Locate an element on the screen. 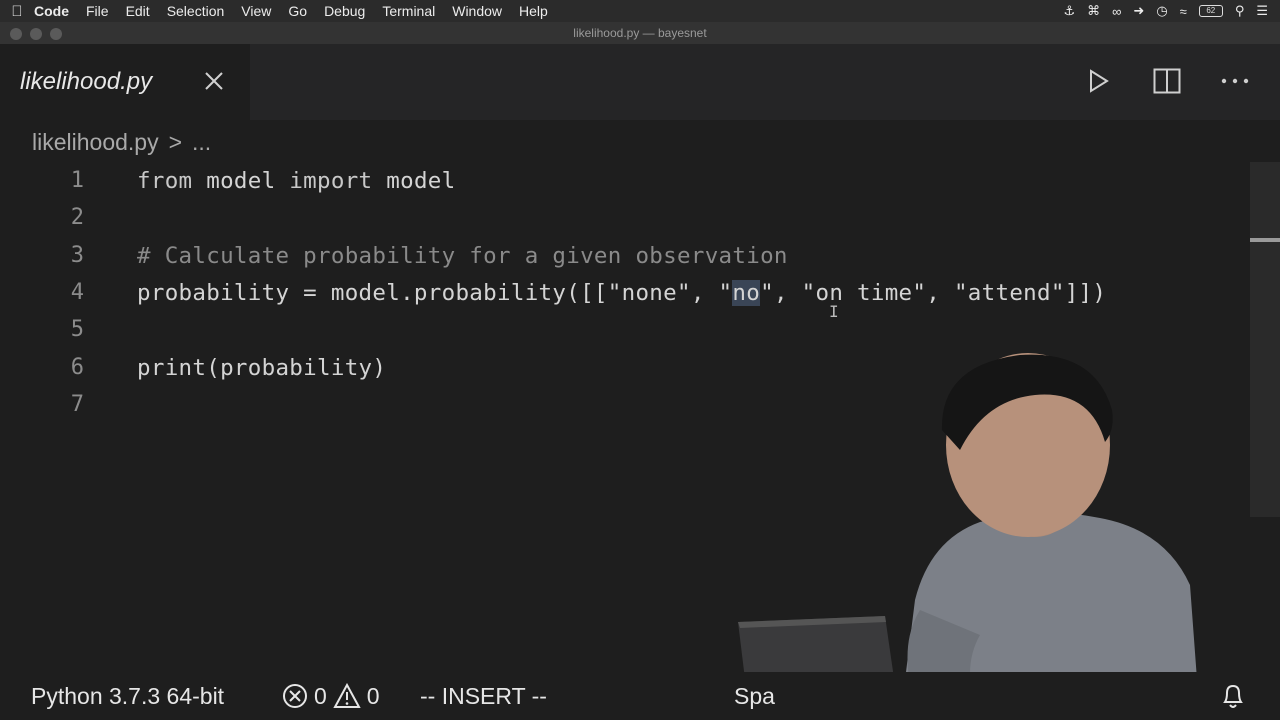  split-editor-button is located at coordinates (1167, 81).